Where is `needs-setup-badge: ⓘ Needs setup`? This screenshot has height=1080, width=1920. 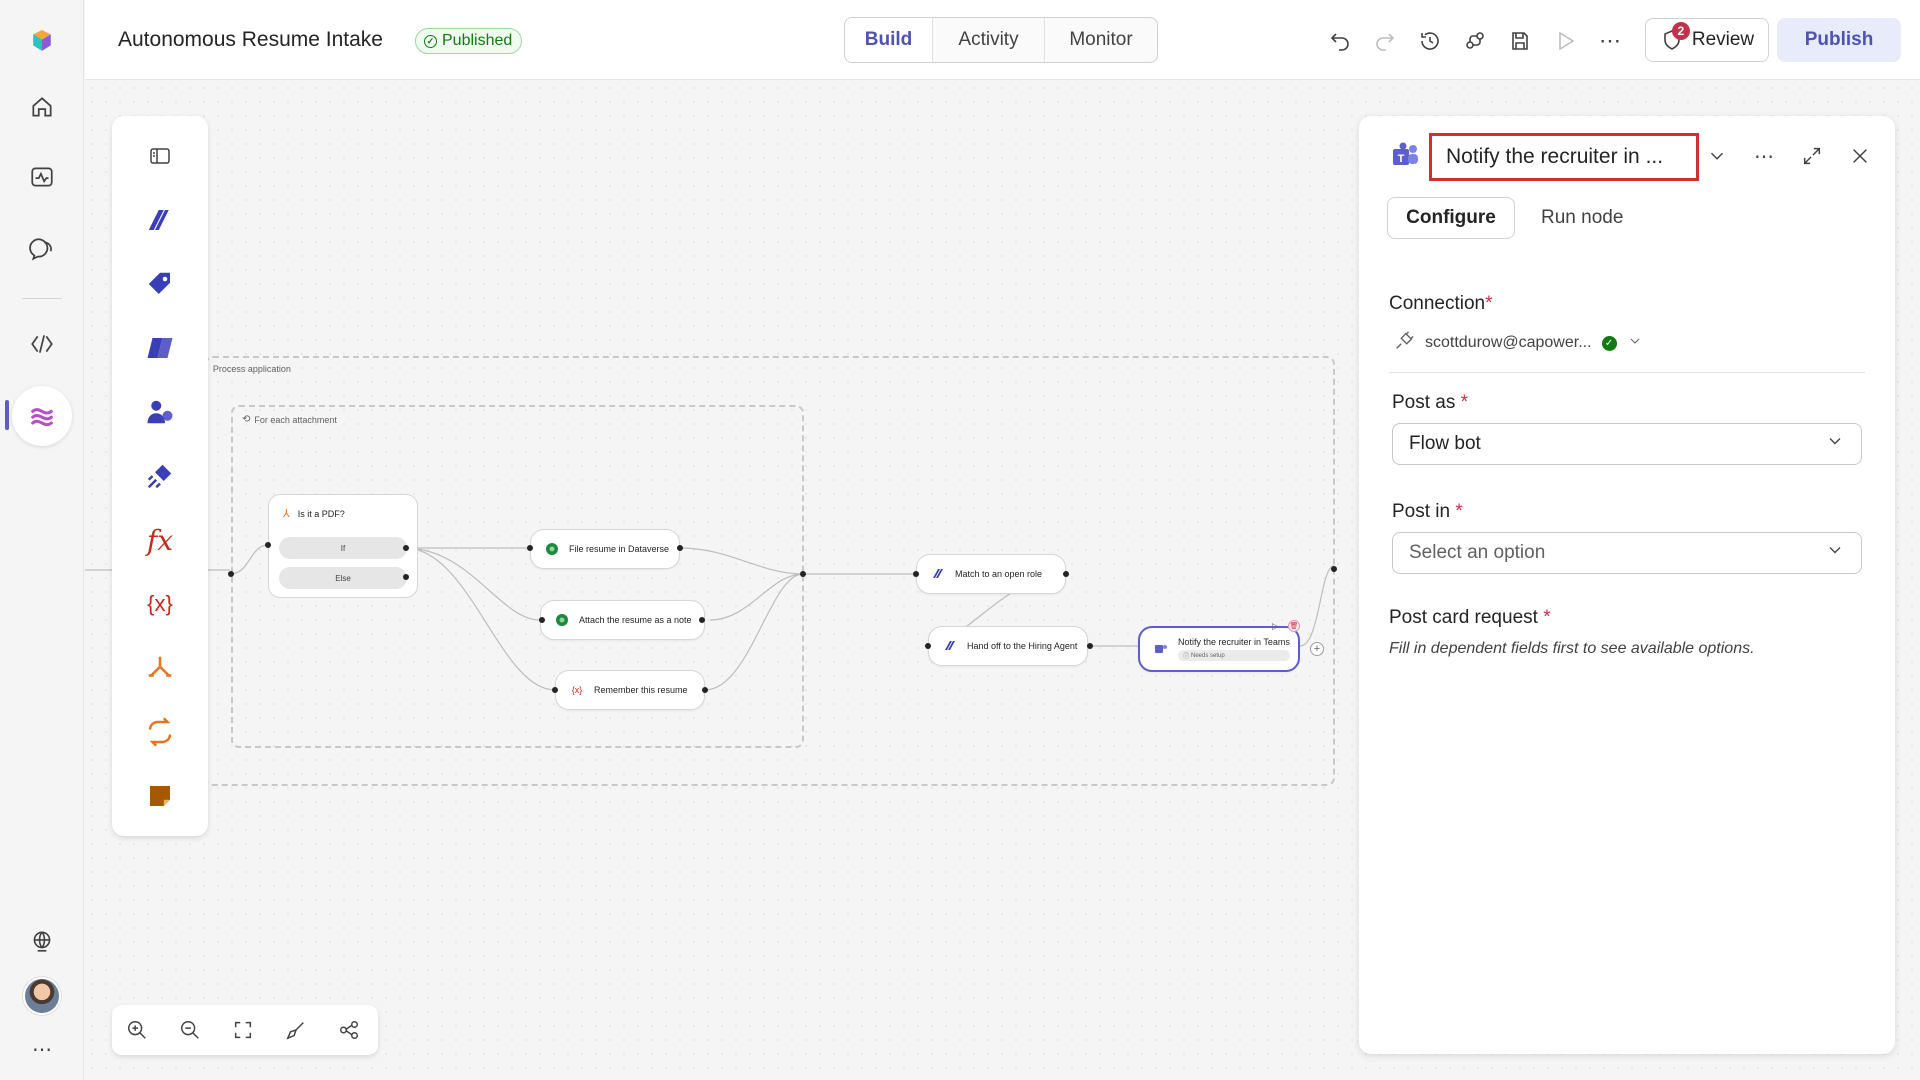 needs-setup-badge: ⓘ Needs setup is located at coordinates (1234, 655).